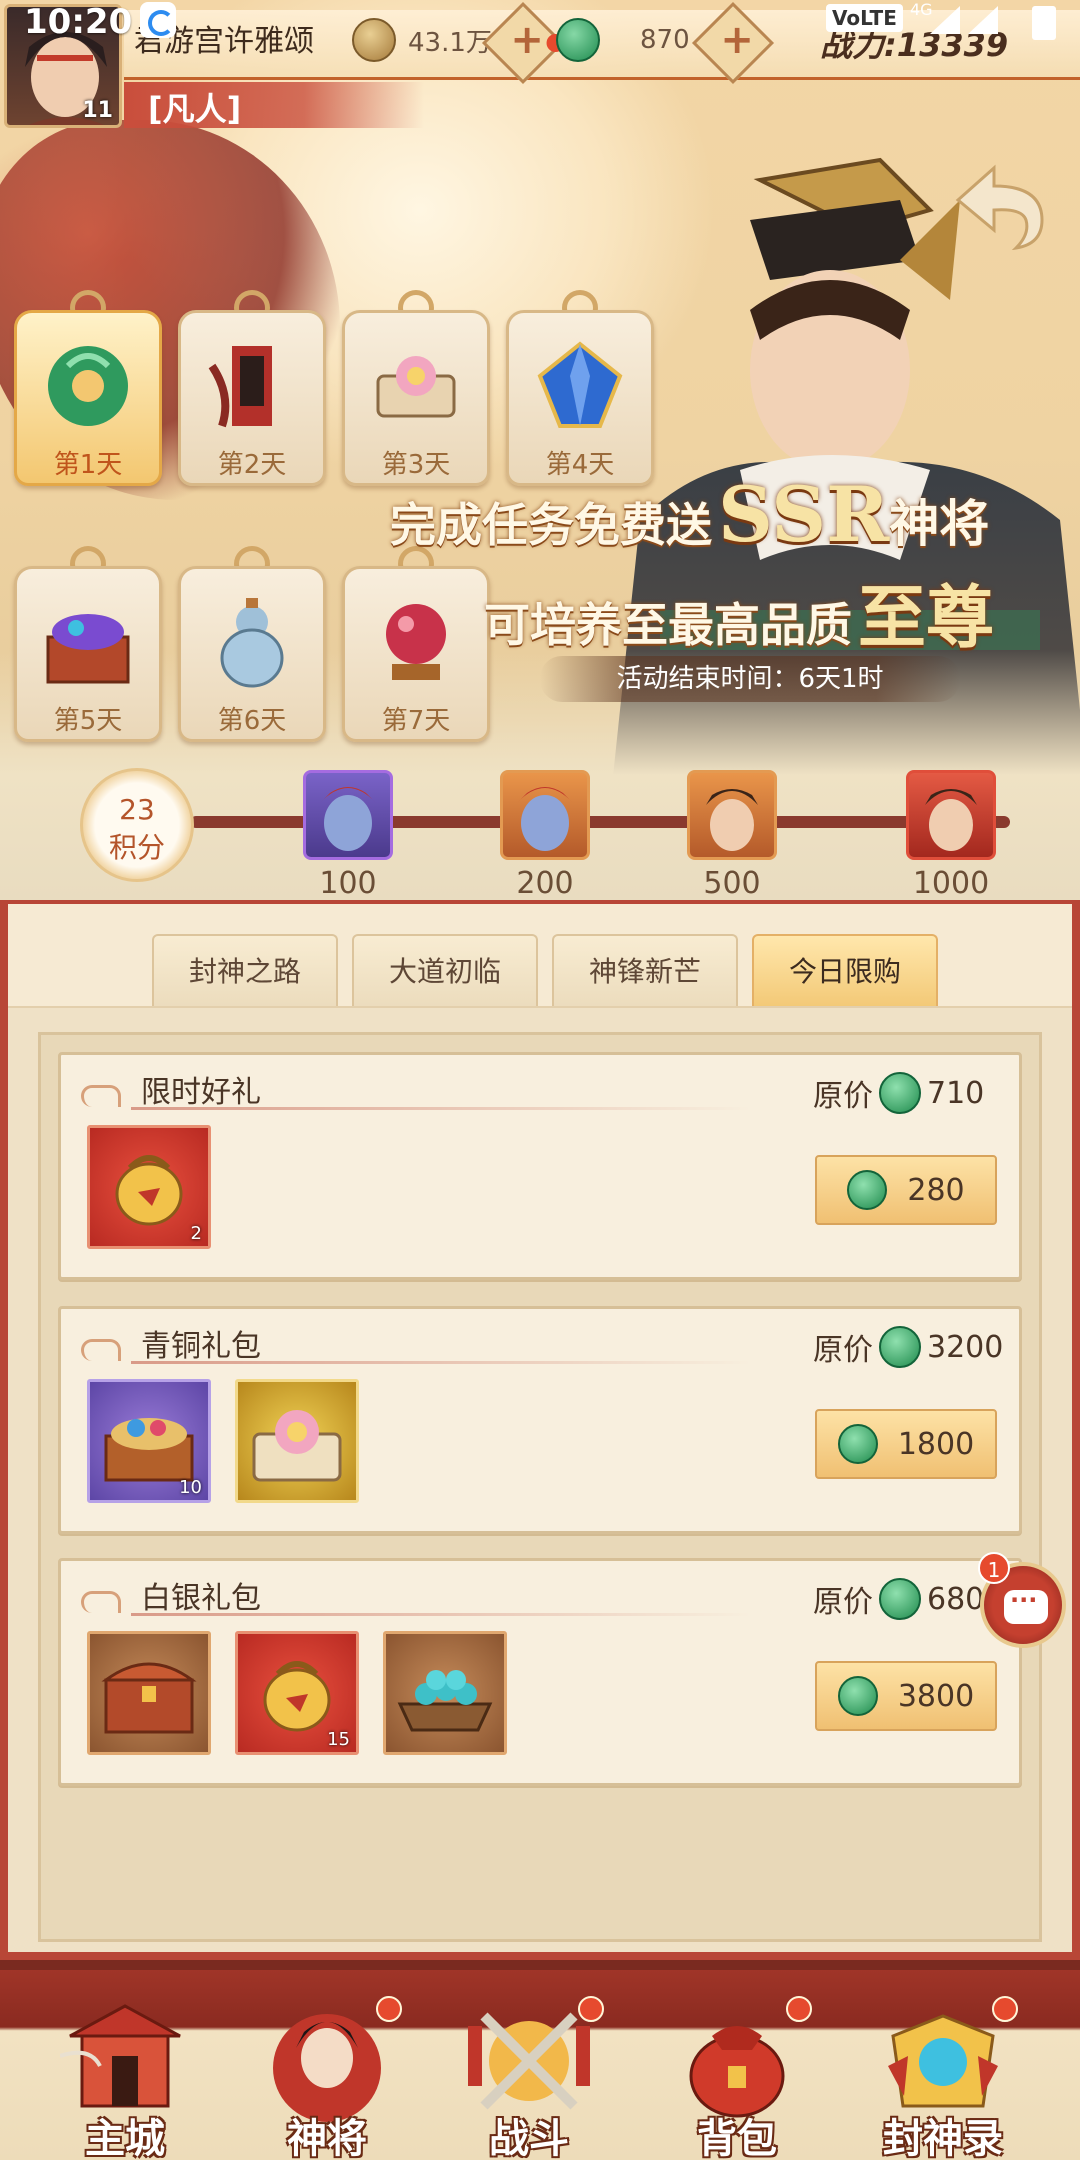 This screenshot has height=2160, width=1080. Describe the element at coordinates (78, 22) in the screenshot. I see `status-time: 10:20` at that location.